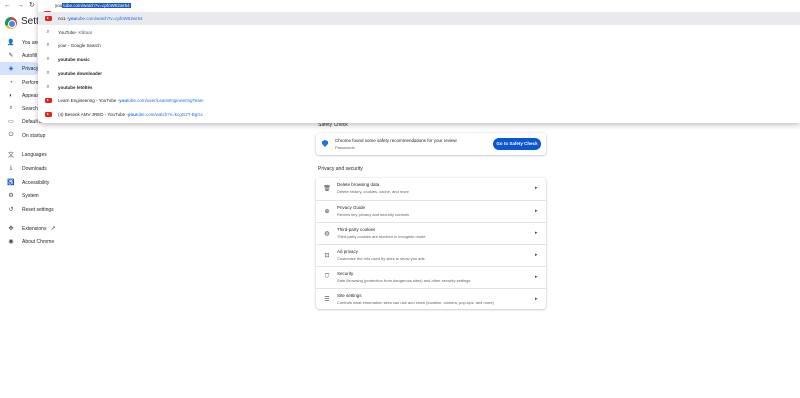  What do you see at coordinates (75, 87) in the screenshot?
I see `suggestion-text: youtube letöltés` at bounding box center [75, 87].